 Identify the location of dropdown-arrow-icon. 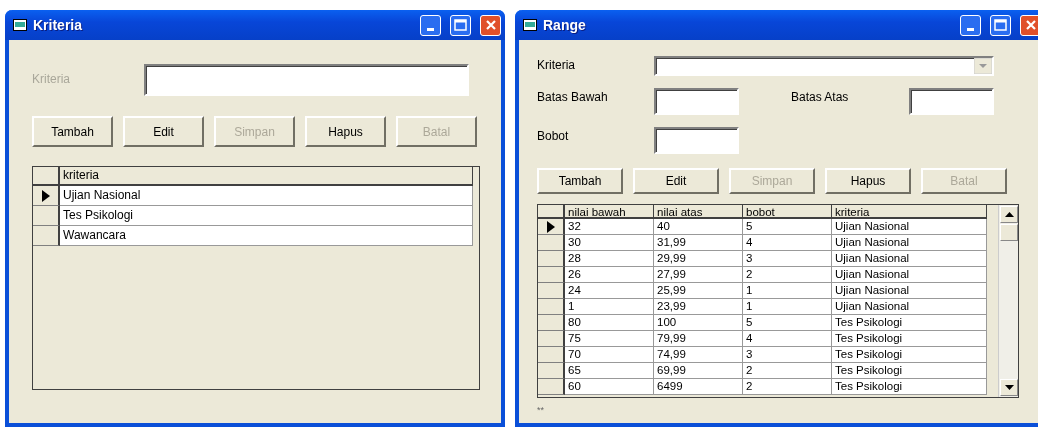
(983, 66).